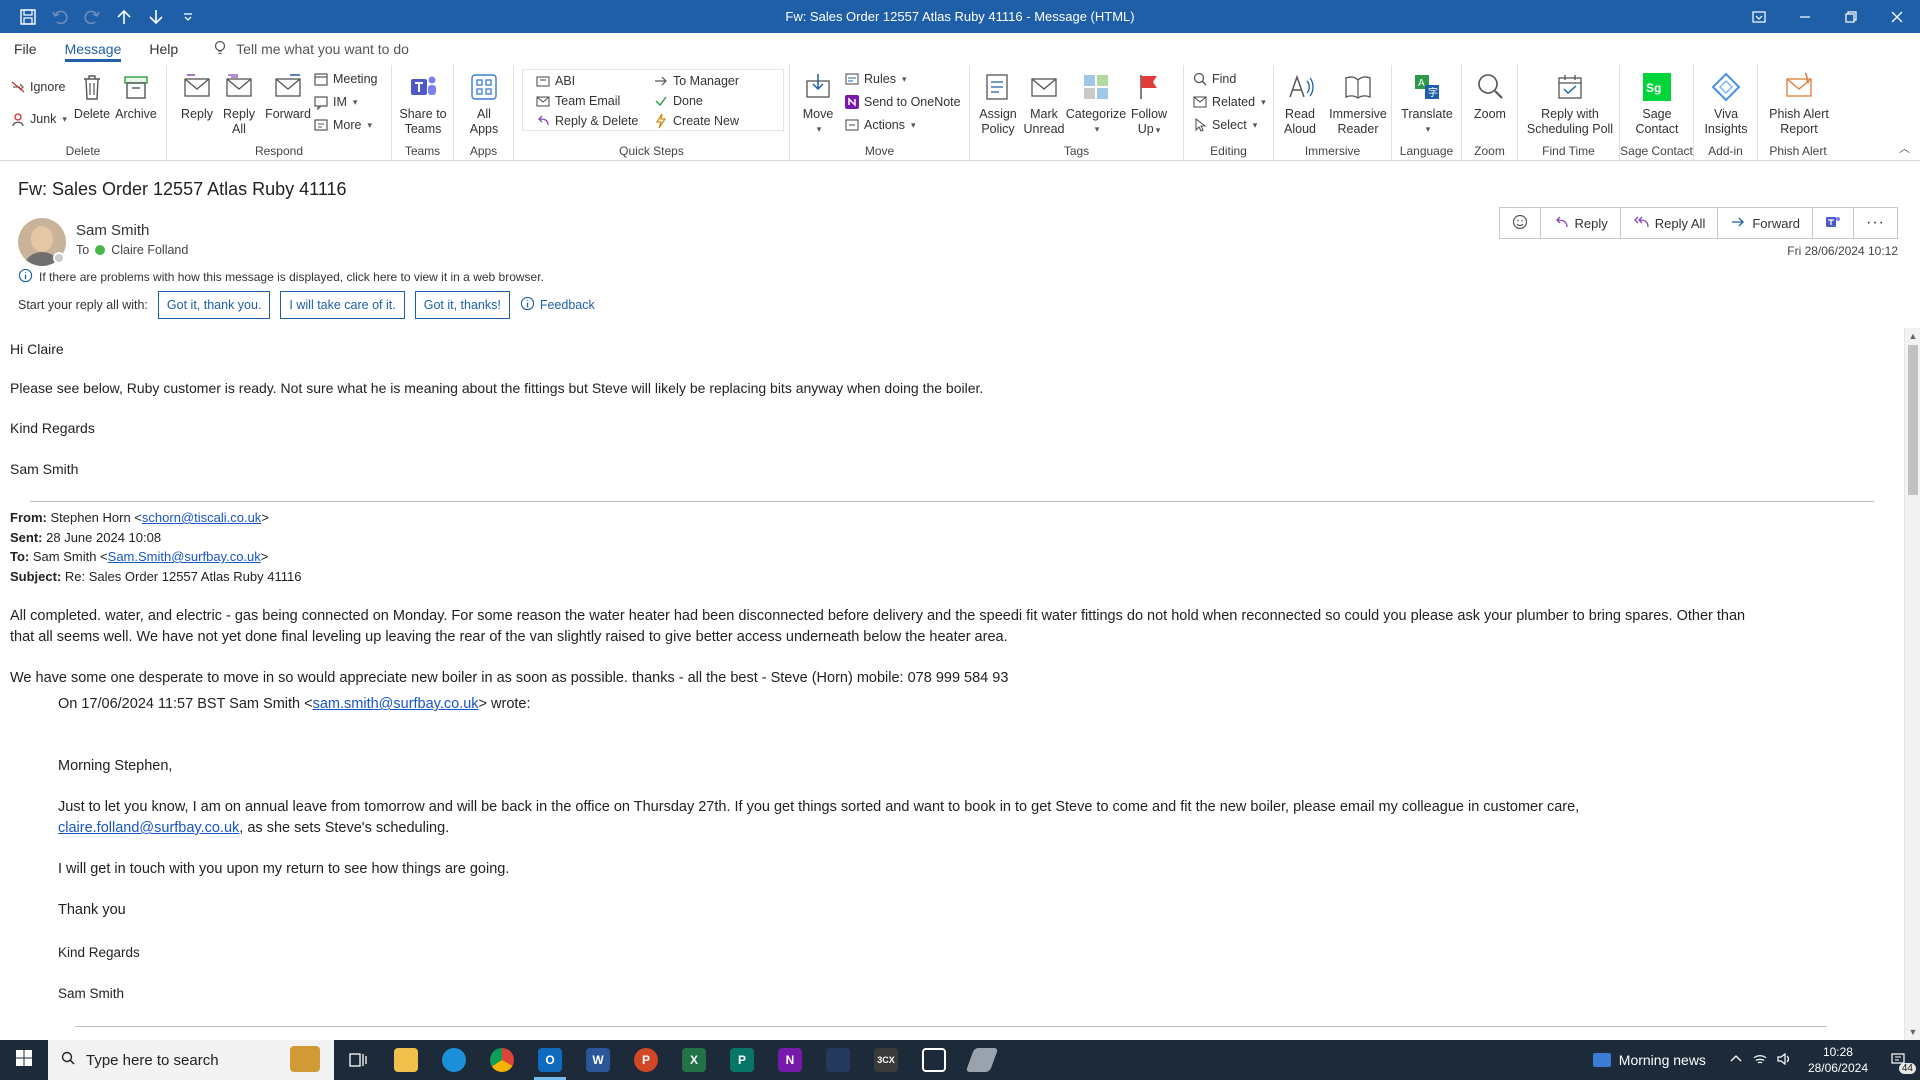 The height and width of the screenshot is (1080, 1920). I want to click on read-aloud-button: Read Aloud, so click(1300, 103).